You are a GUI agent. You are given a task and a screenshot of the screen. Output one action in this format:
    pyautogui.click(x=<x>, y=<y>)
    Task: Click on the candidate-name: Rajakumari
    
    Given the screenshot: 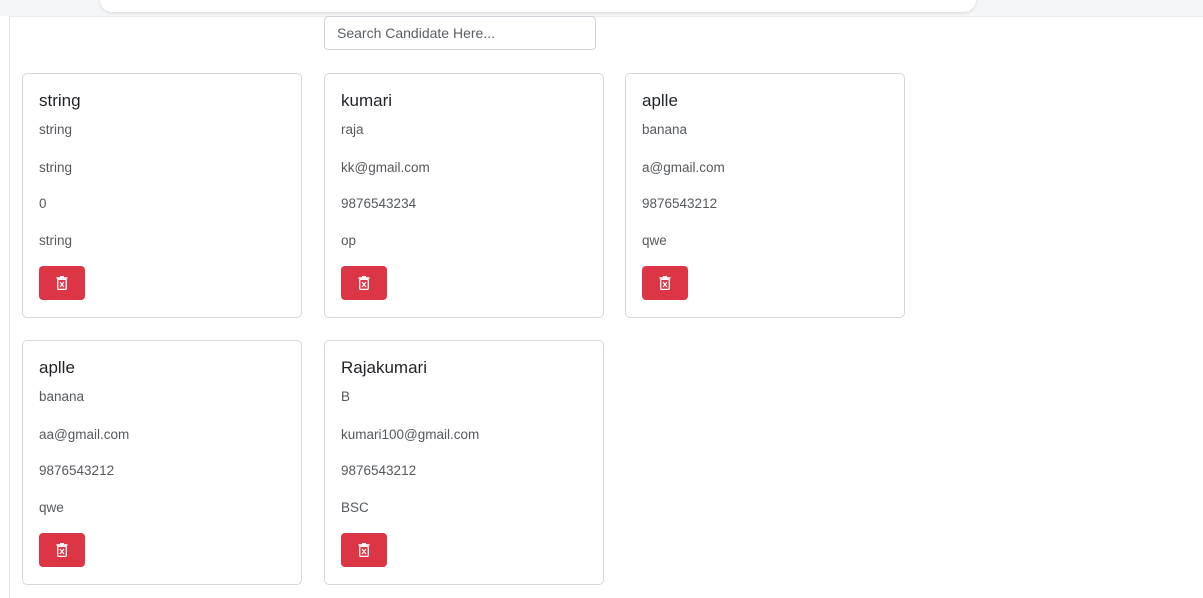 What is the action you would take?
    pyautogui.click(x=384, y=367)
    